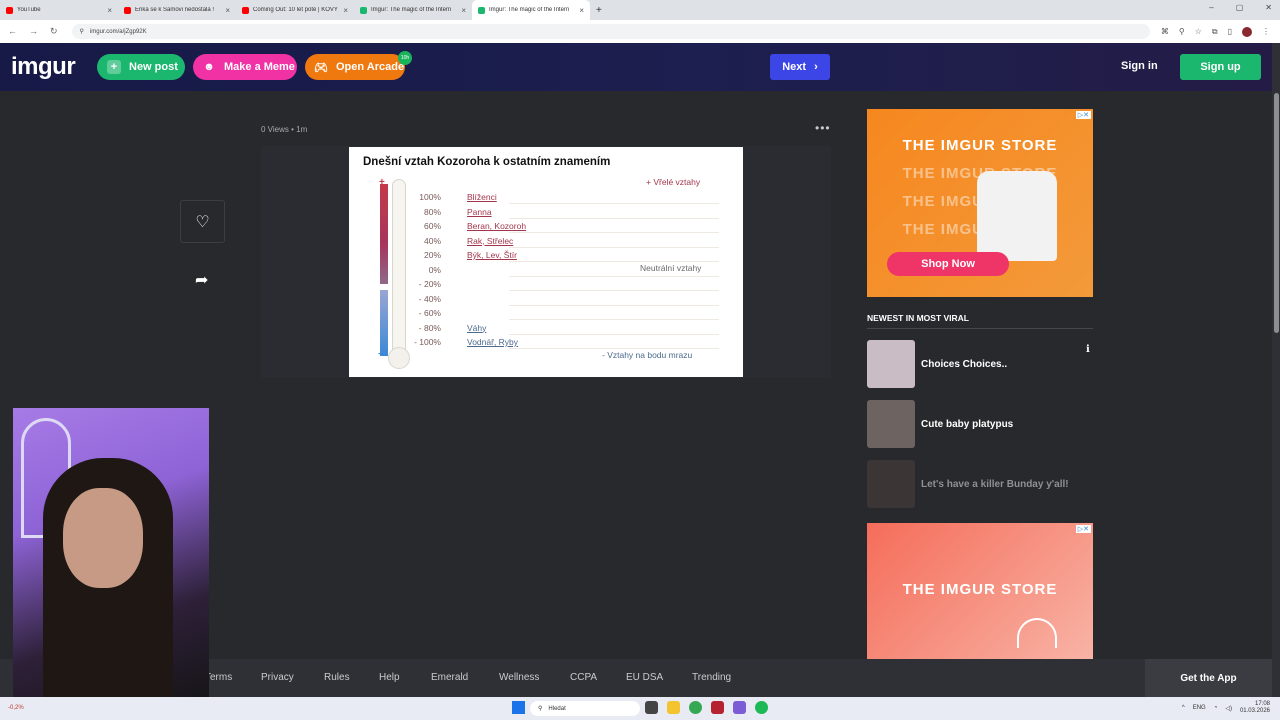  What do you see at coordinates (980, 591) in the screenshot?
I see `store-ad-bottom: ▷✕ THE IMGUR STORE` at bounding box center [980, 591].